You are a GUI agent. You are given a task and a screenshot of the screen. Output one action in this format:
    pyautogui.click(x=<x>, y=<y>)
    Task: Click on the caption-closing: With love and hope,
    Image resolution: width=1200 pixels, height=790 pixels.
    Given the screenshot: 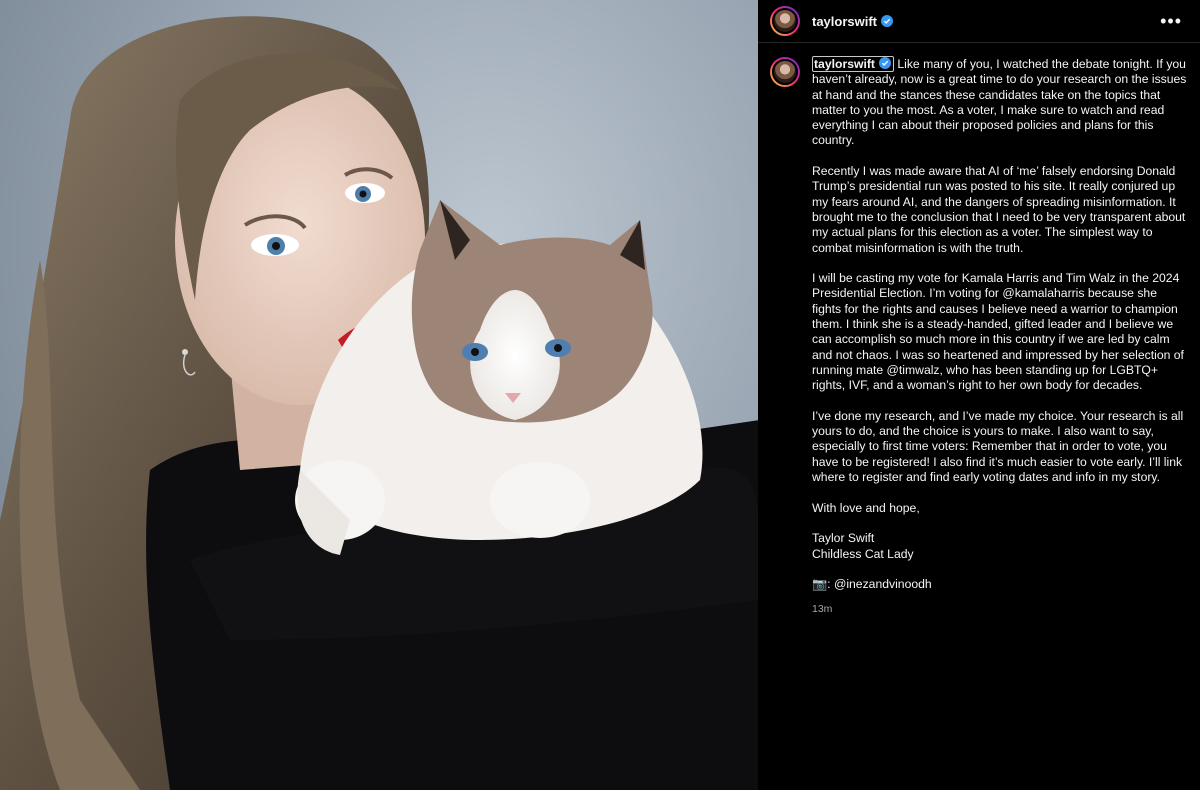 What is the action you would take?
    pyautogui.click(x=866, y=507)
    